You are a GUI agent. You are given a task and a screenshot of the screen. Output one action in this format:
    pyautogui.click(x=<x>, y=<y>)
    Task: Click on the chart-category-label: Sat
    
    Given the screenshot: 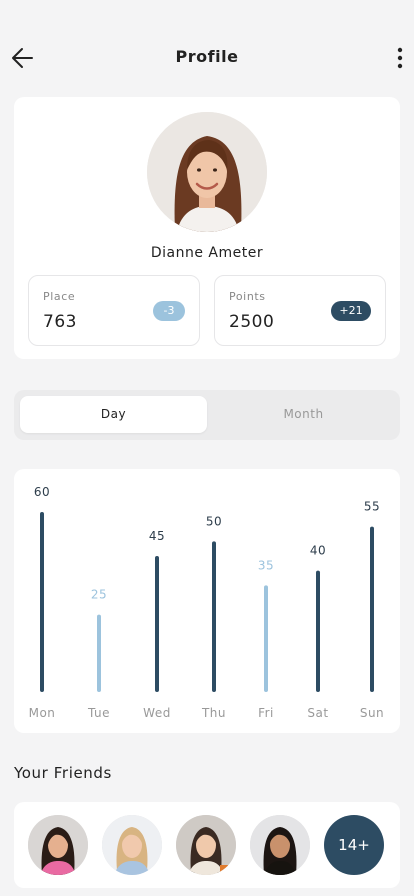 What is the action you would take?
    pyautogui.click(x=317, y=713)
    